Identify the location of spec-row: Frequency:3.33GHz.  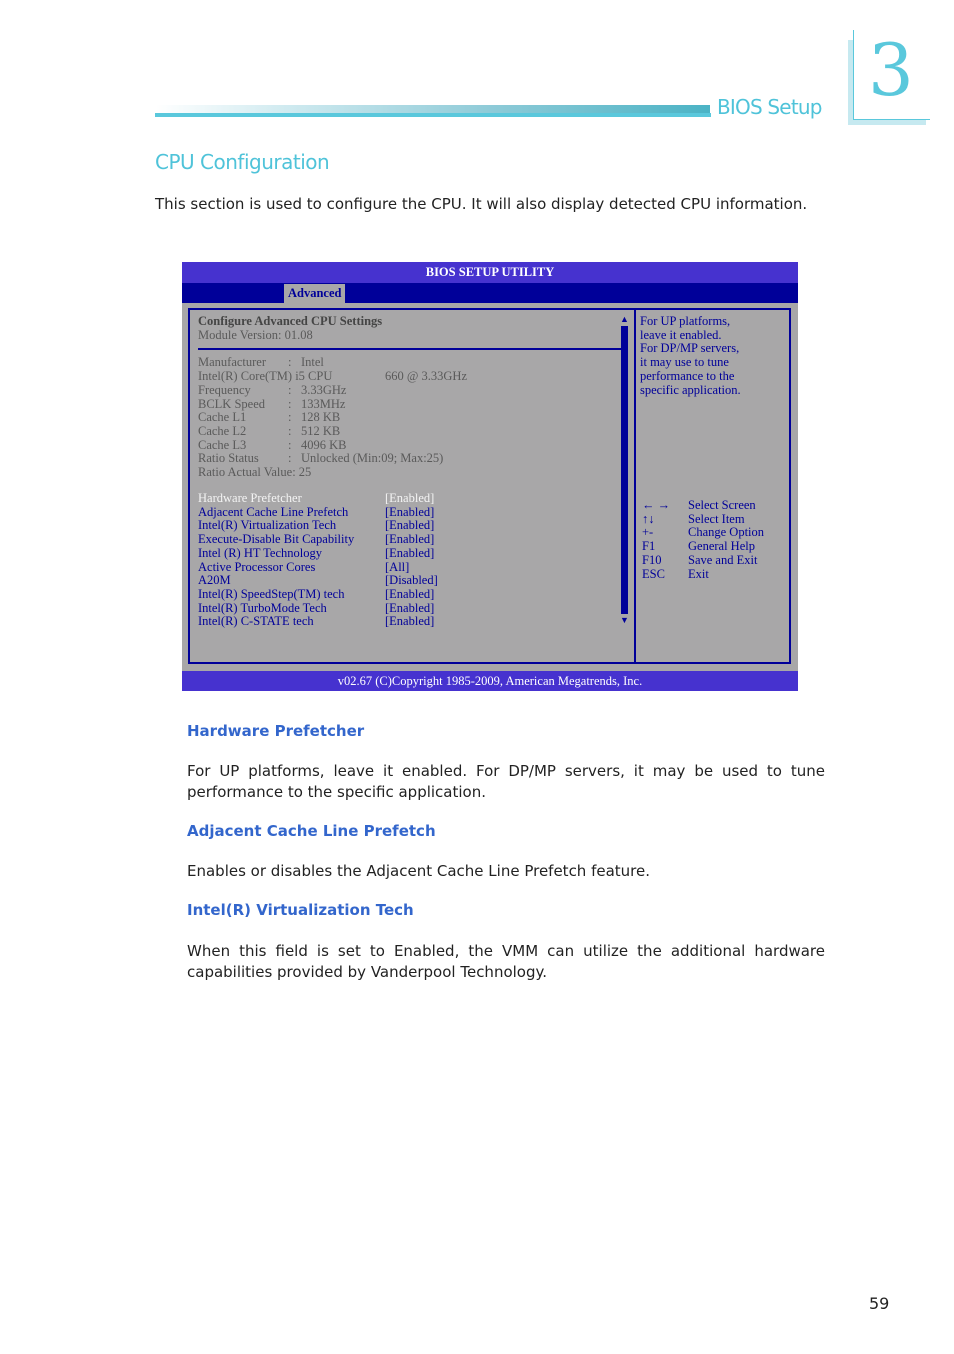
(413, 390).